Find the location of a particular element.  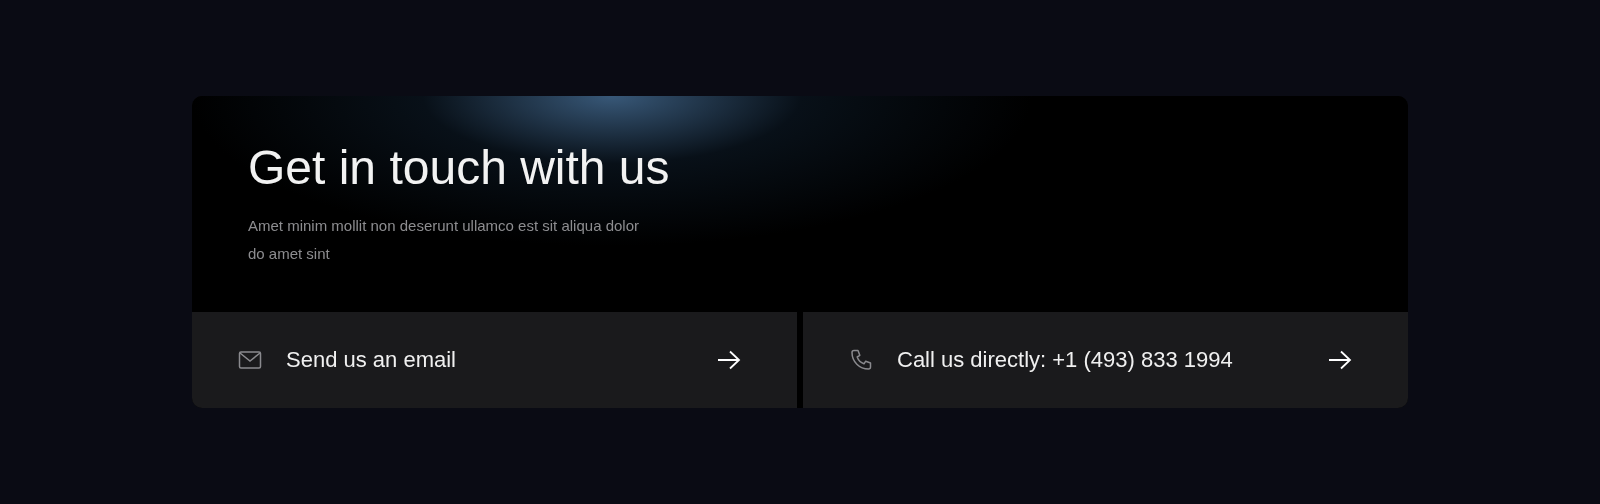

heading: Get in touch with us is located at coordinates (459, 168).